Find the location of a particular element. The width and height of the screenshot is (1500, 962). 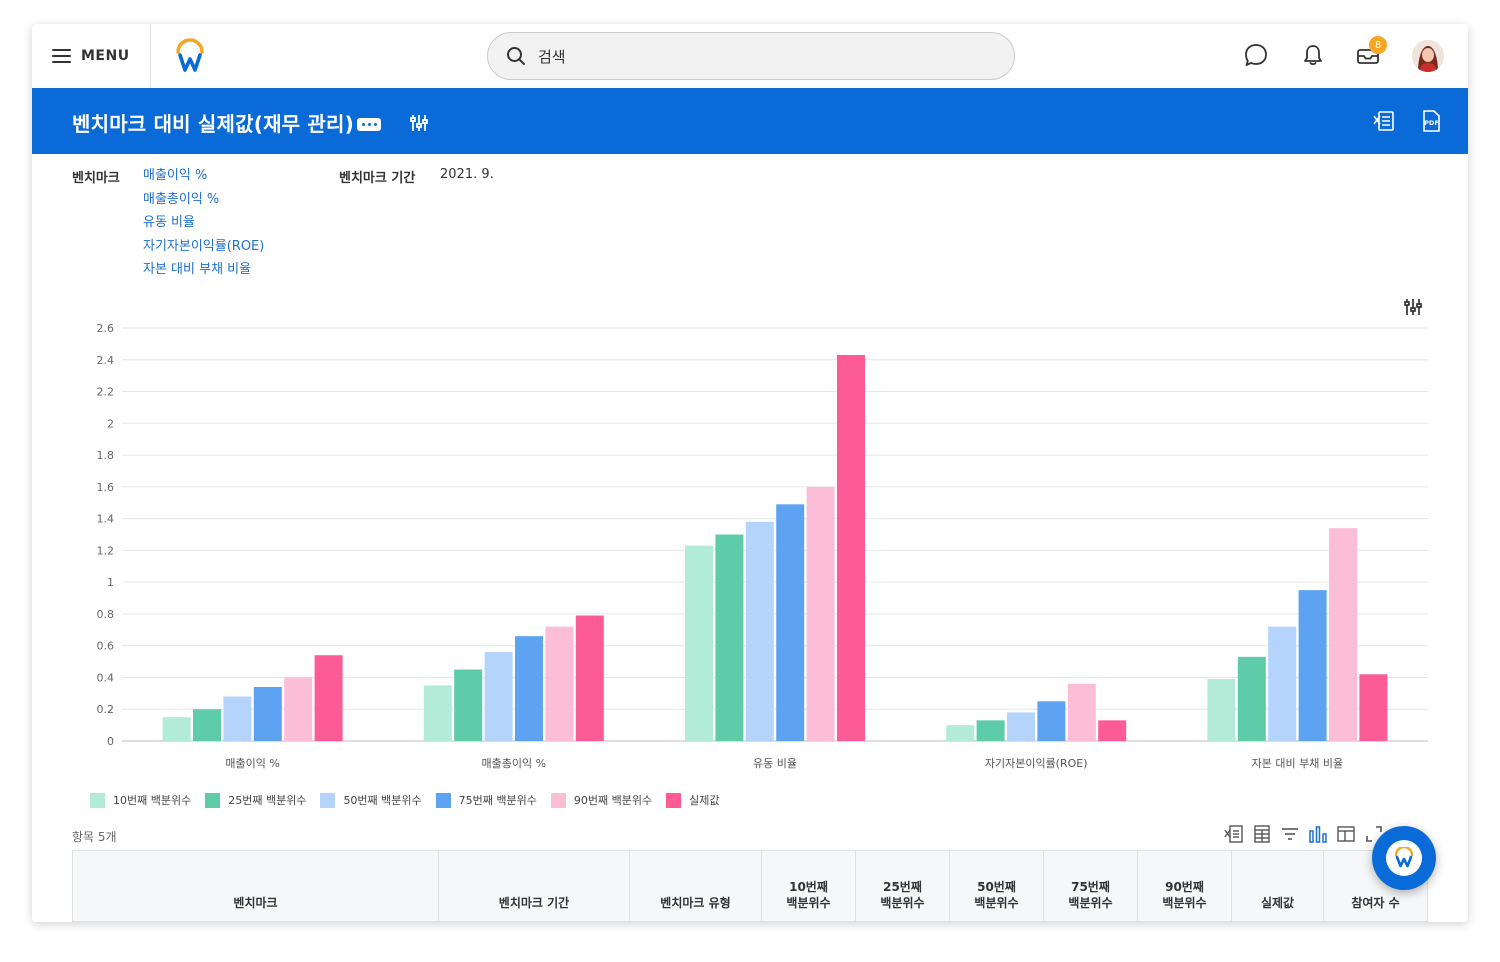

page-title: 벤치마크 대비 실제값(재무 관리) is located at coordinates (213, 124).